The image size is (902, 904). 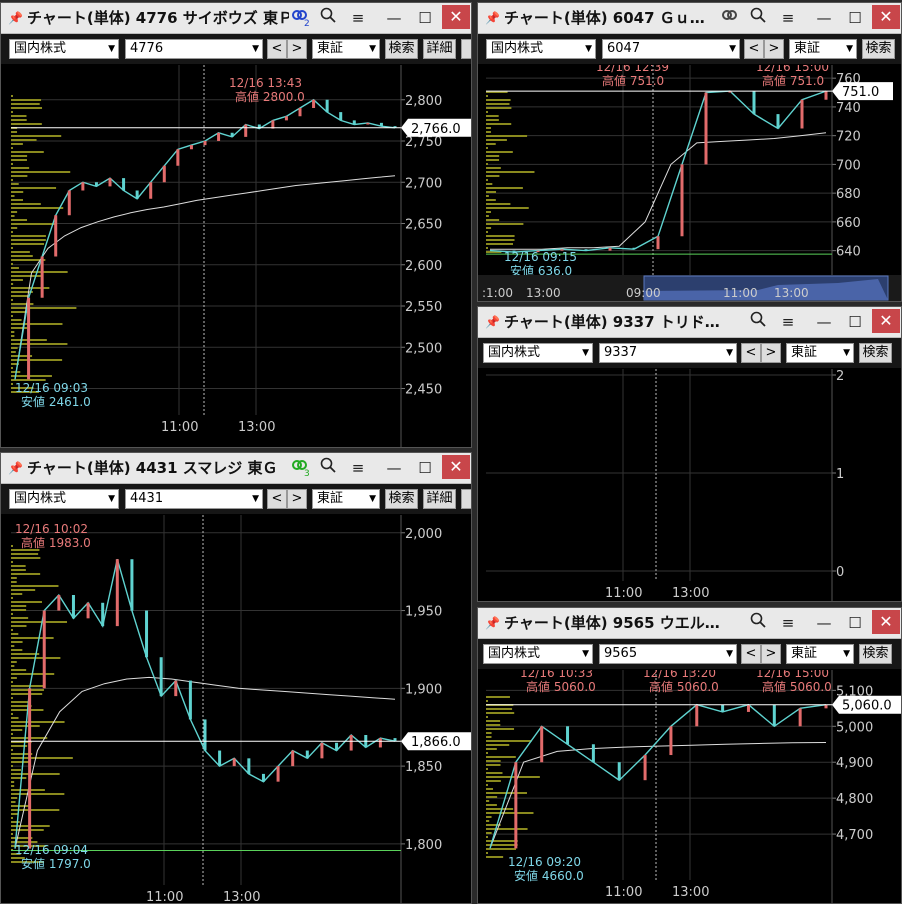 What do you see at coordinates (236, 18) in the screenshot?
I see `title-bar: 📌 チャート(単体) 4776 サイボウズ 東Ｐ 2 ≡ — ☐ ✕` at bounding box center [236, 18].